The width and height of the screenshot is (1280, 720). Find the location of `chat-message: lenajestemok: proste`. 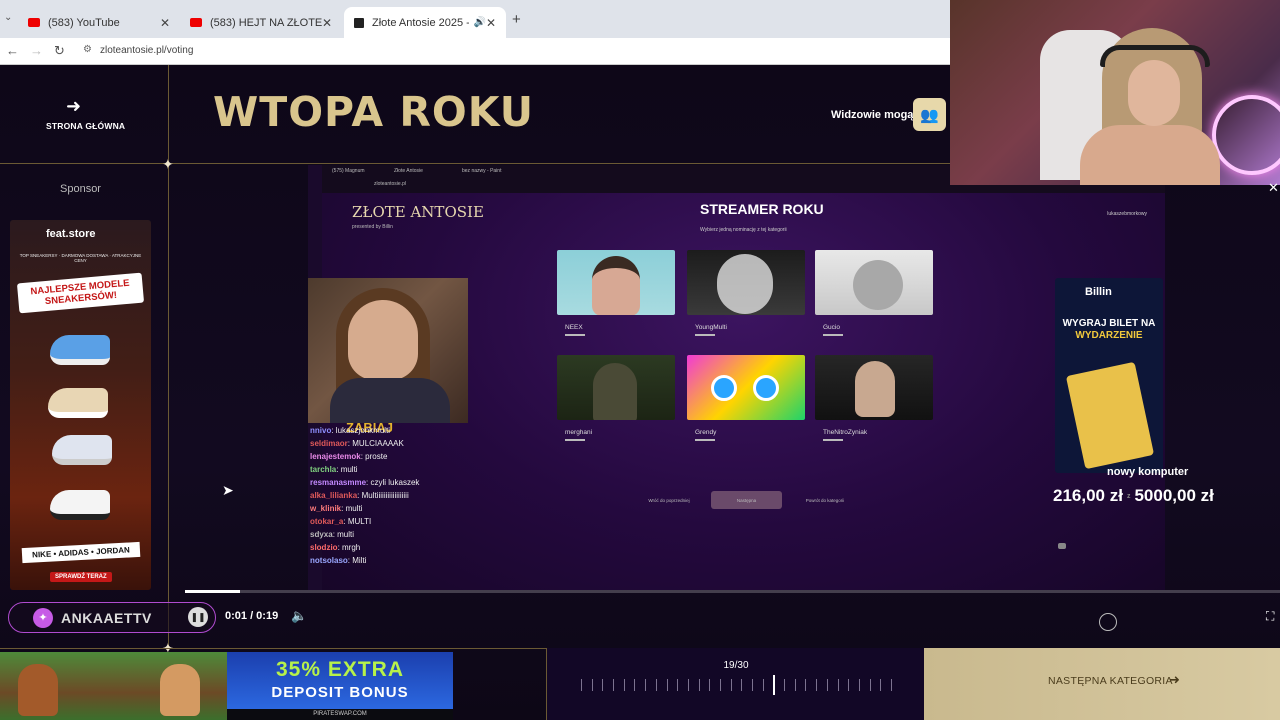

chat-message: lenajestemok: proste is located at coordinates (349, 456).